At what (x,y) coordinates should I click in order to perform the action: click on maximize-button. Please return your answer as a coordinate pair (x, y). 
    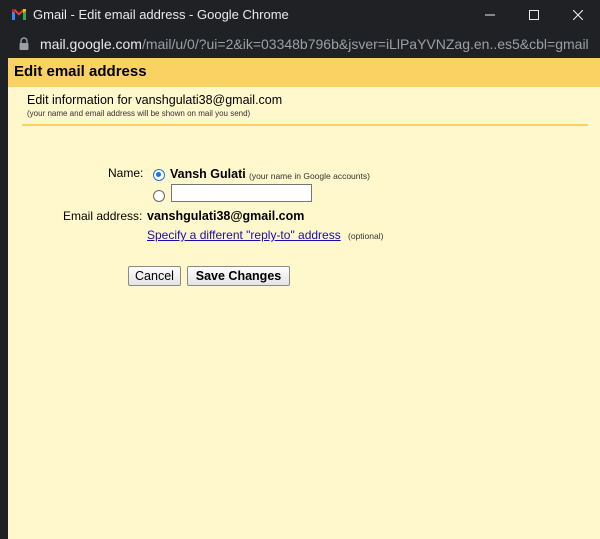
    Looking at the image, I should click on (534, 15).